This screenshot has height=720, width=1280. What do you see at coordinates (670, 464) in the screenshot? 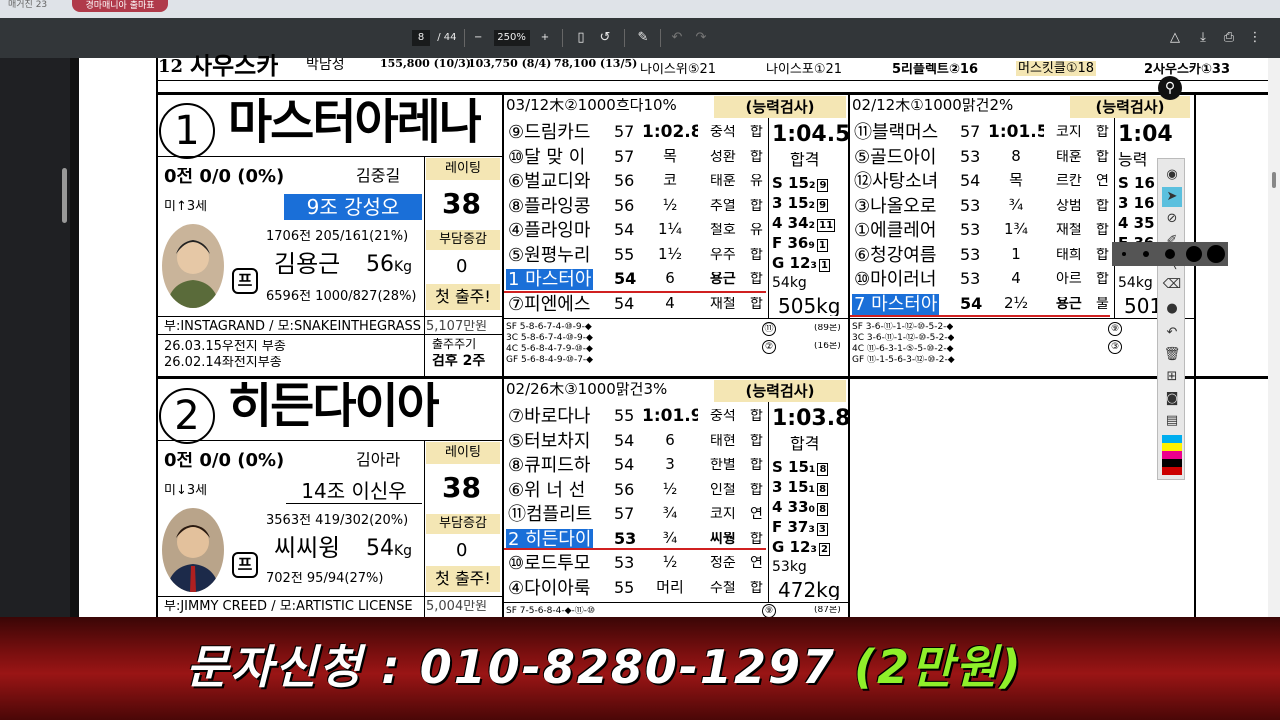
I see `race-row-gap: 3` at bounding box center [670, 464].